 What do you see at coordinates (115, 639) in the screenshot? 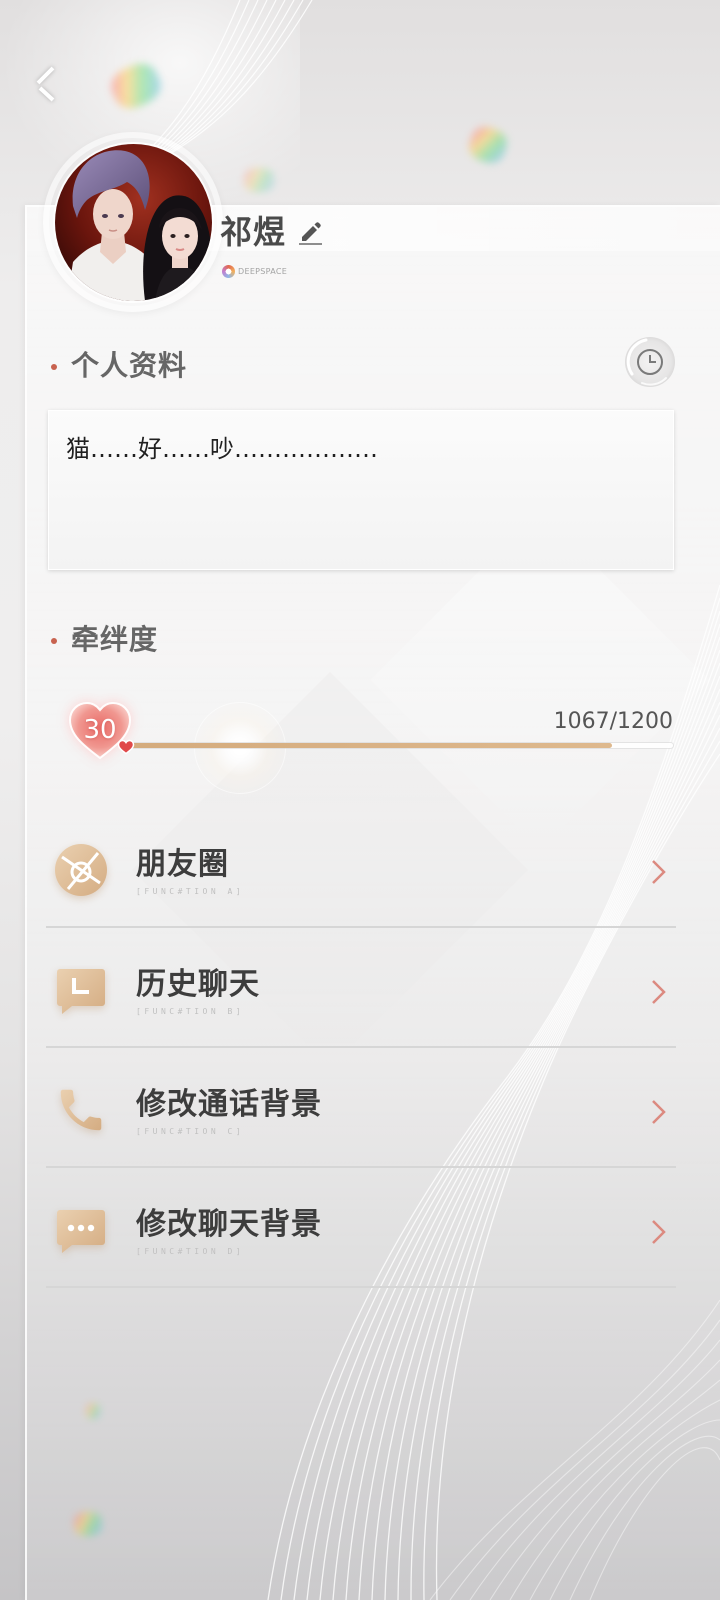
I see `bond-section-title: 牵绊度` at bounding box center [115, 639].